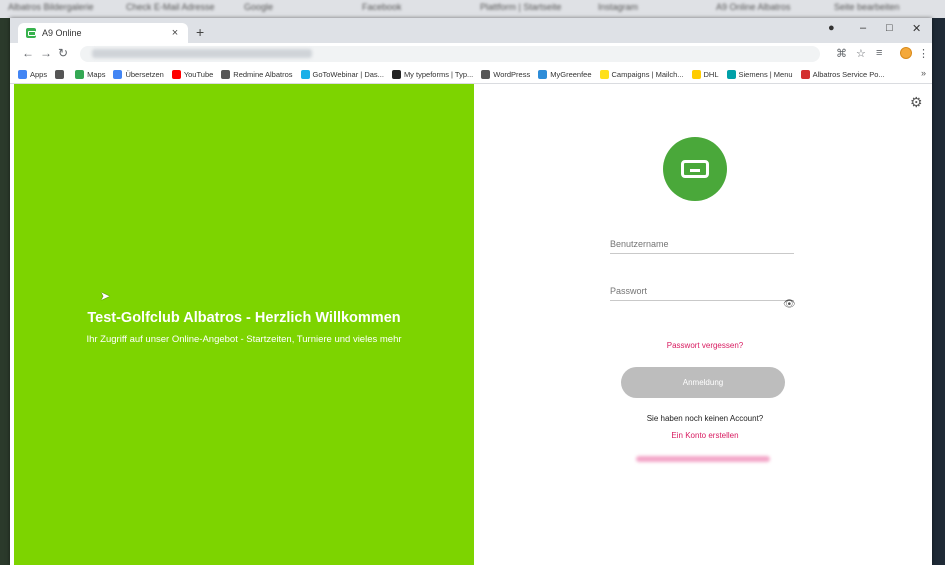  I want to click on background-desktop-left, so click(5, 291).